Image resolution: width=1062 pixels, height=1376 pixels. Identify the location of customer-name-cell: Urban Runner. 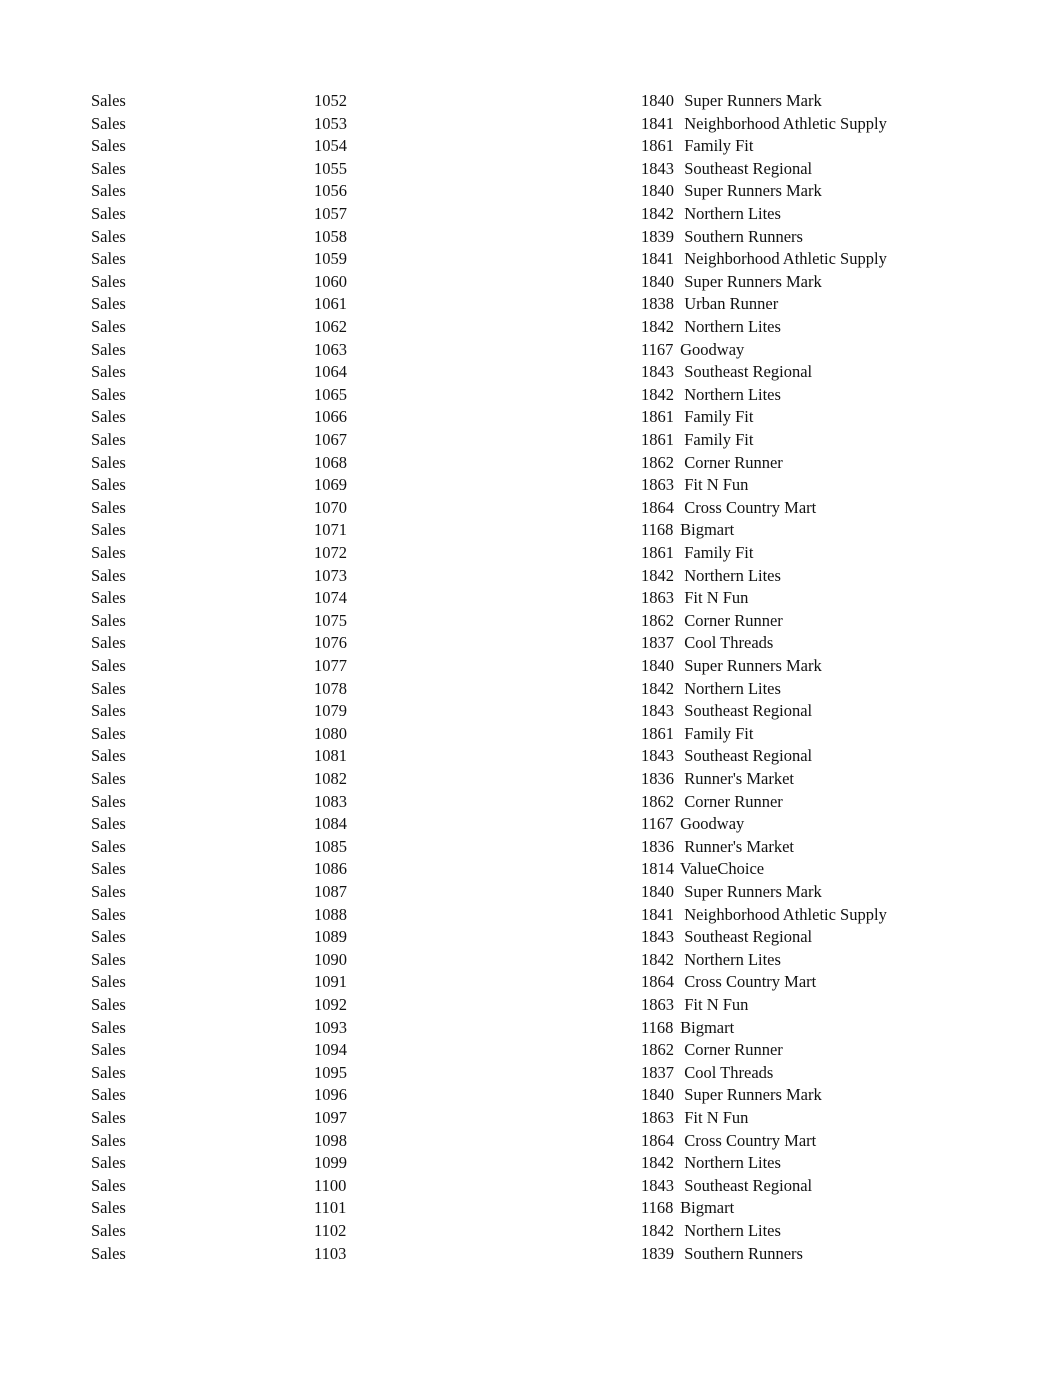
(727, 304).